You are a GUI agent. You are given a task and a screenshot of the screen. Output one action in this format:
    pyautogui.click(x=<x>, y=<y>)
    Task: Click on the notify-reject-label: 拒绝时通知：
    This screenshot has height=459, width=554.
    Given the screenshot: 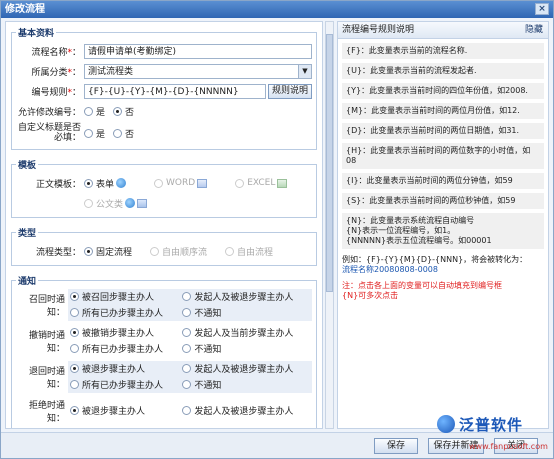 What is the action you would take?
    pyautogui.click(x=46, y=412)
    